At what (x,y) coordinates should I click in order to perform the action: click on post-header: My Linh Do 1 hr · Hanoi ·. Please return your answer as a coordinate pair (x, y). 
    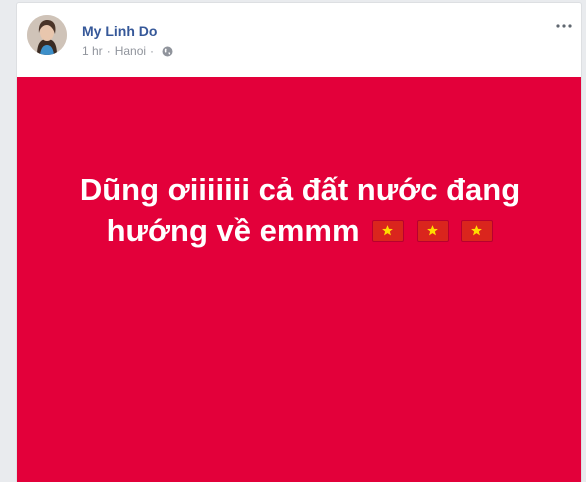
    Looking at the image, I should click on (299, 40).